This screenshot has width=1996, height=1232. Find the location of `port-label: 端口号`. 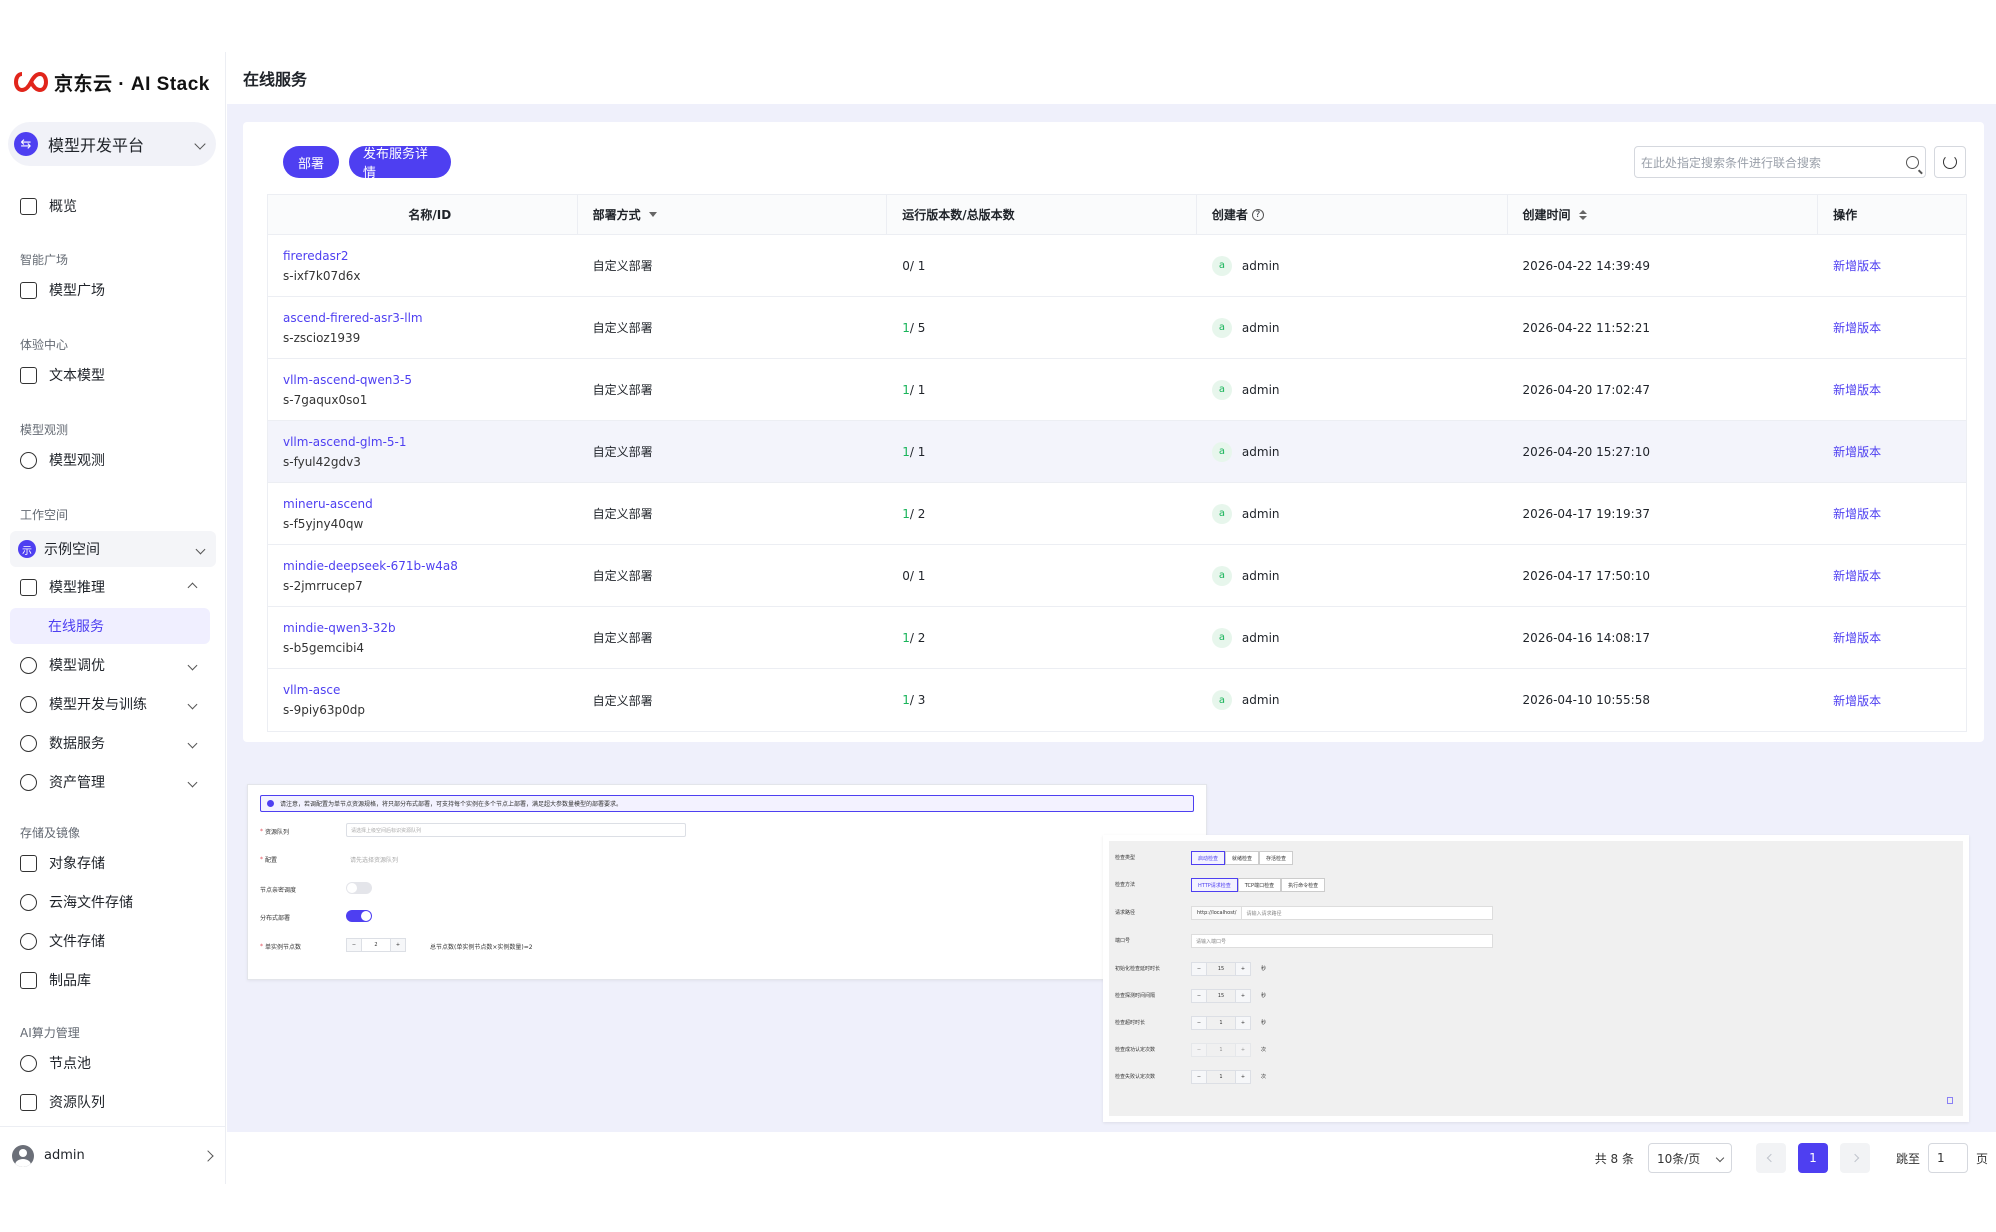

port-label: 端口号 is located at coordinates (1123, 941).